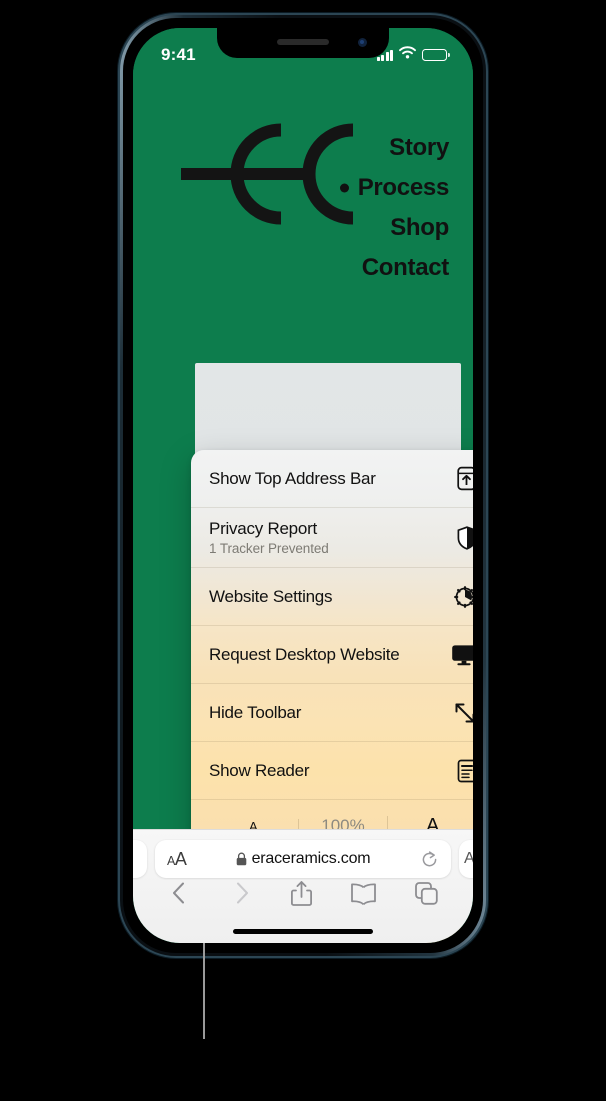 The height and width of the screenshot is (1101, 606). Describe the element at coordinates (403, 187) in the screenshot. I see `nav-label: Process` at that location.